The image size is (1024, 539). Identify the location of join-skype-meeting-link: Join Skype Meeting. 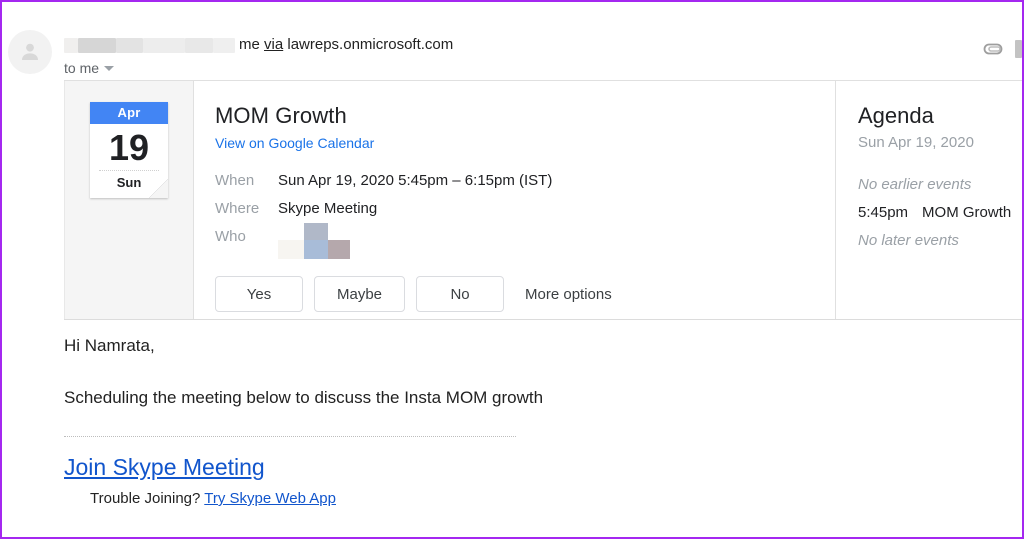
(164, 467).